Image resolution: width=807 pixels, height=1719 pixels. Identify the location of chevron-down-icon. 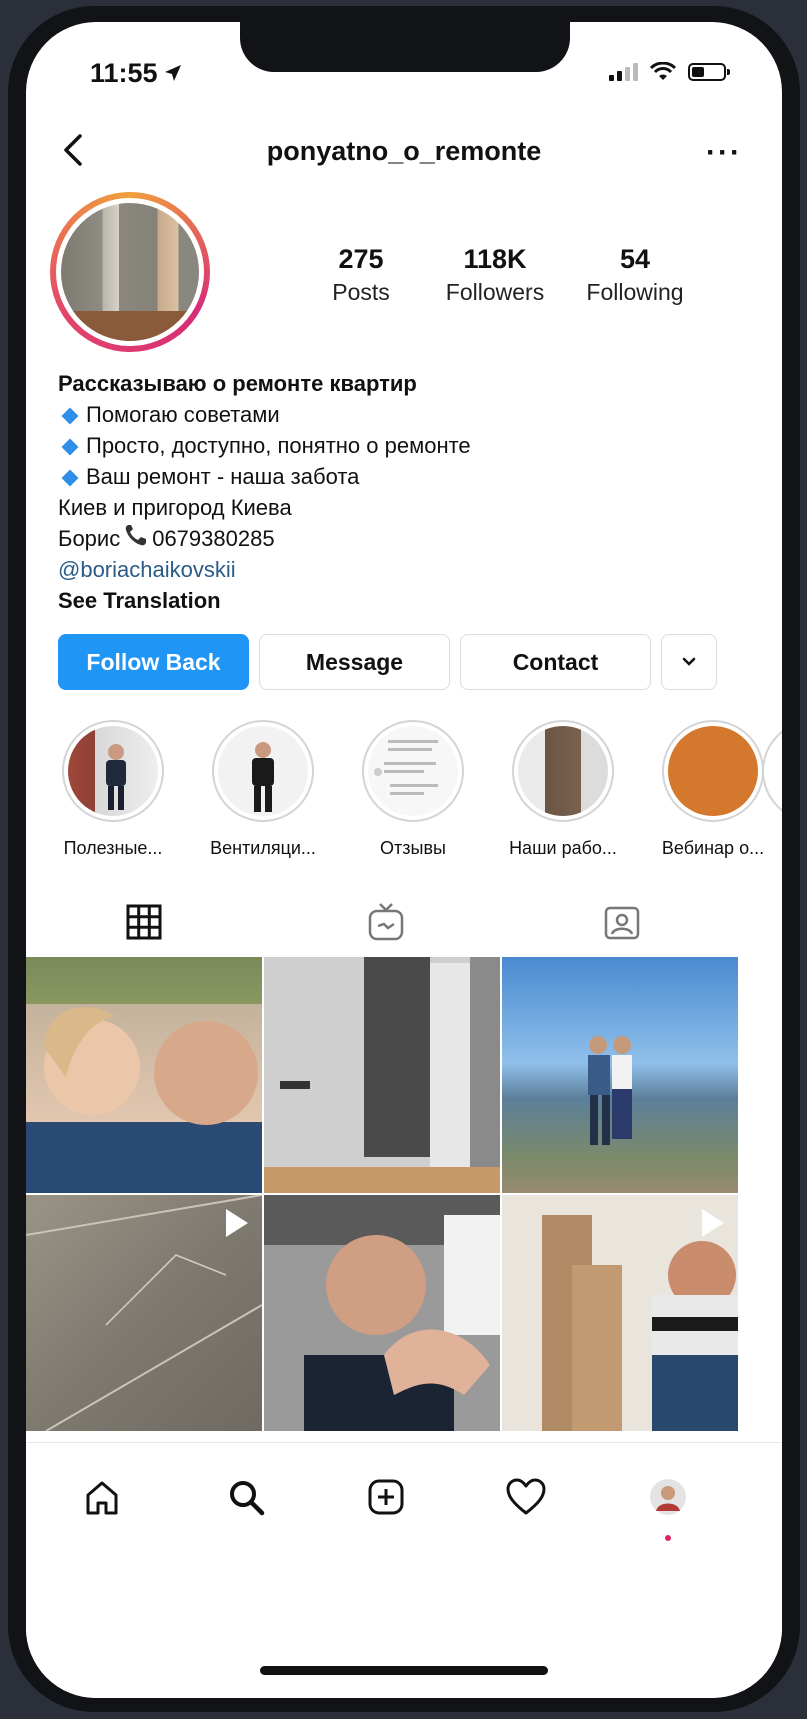
(689, 661).